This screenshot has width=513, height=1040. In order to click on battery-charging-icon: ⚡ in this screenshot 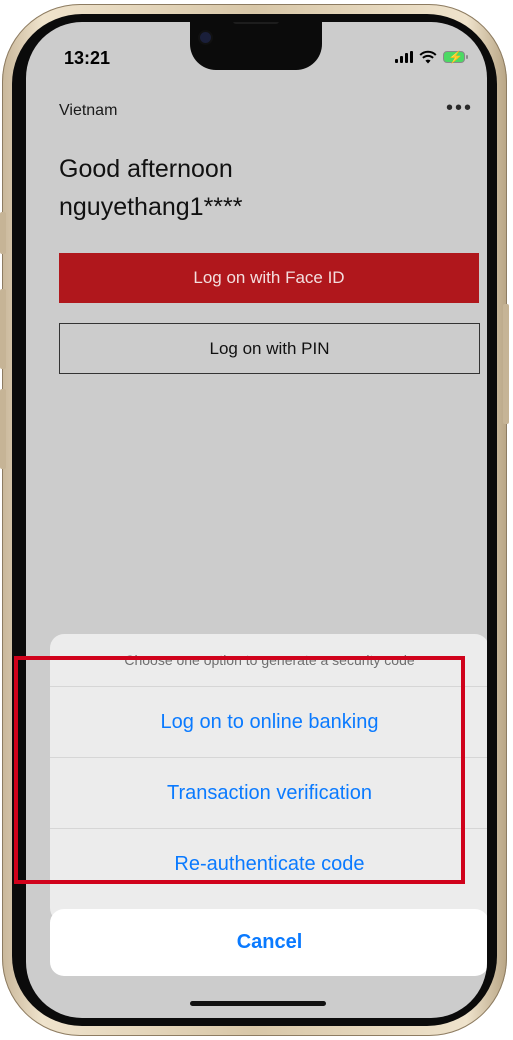, I will do `click(455, 57)`.